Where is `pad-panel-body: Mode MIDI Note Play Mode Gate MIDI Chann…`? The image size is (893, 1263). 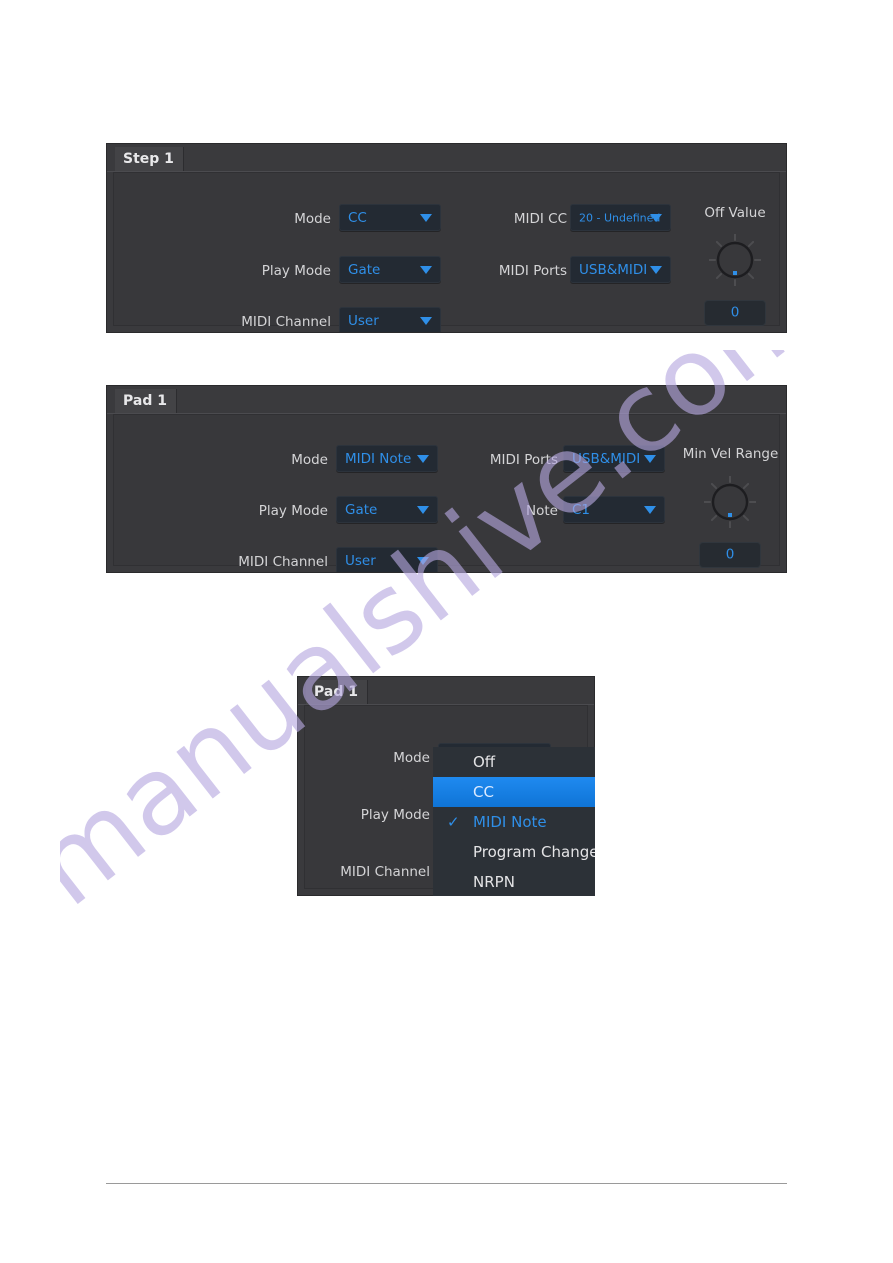
pad-panel-body: Mode MIDI Note Play Mode Gate MIDI Chann… is located at coordinates (446, 493).